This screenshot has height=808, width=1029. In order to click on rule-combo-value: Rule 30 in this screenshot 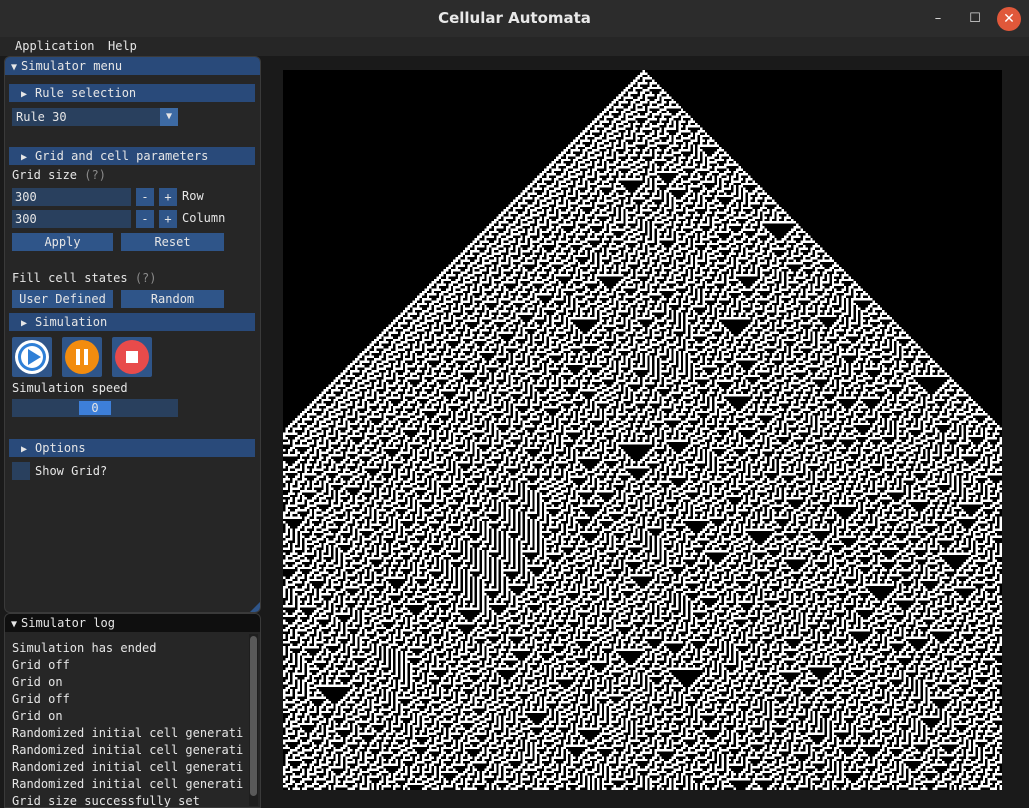, I will do `click(41, 117)`.